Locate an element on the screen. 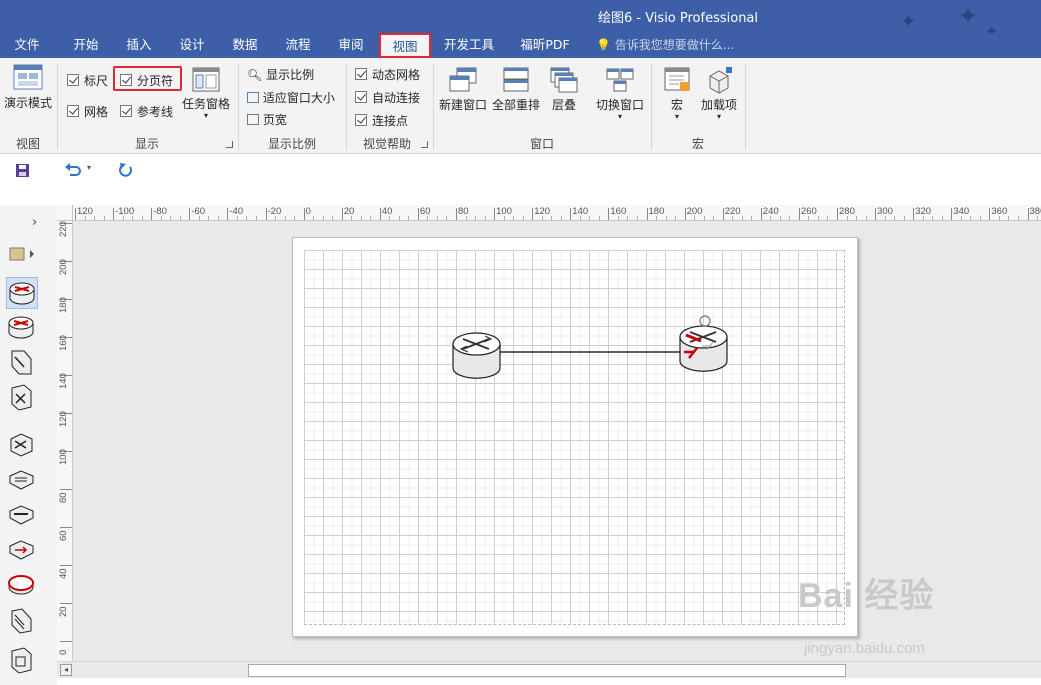  add-ons-icon is located at coordinates (720, 80).